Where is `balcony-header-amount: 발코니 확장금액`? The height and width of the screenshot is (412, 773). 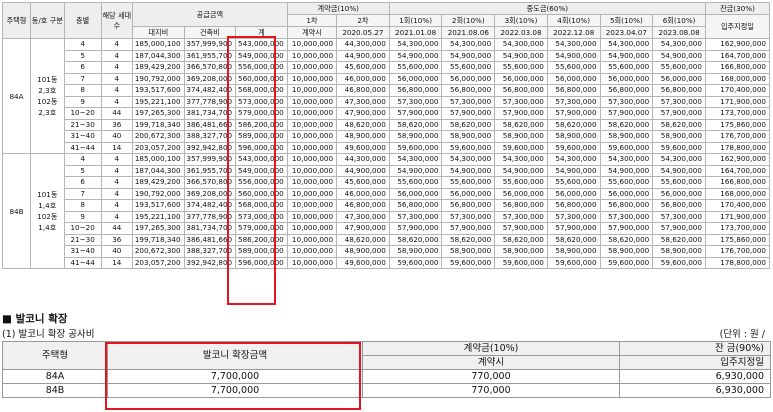
balcony-header-amount: 발코니 확장금액 is located at coordinates (235, 355).